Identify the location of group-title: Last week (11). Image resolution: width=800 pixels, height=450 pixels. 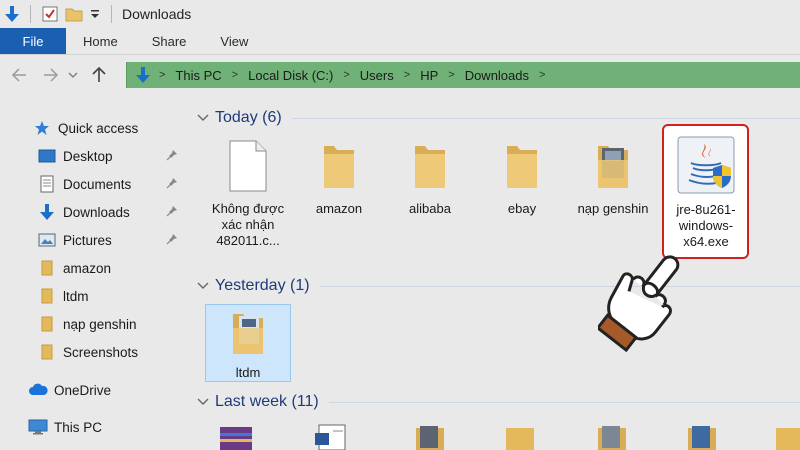
(267, 401).